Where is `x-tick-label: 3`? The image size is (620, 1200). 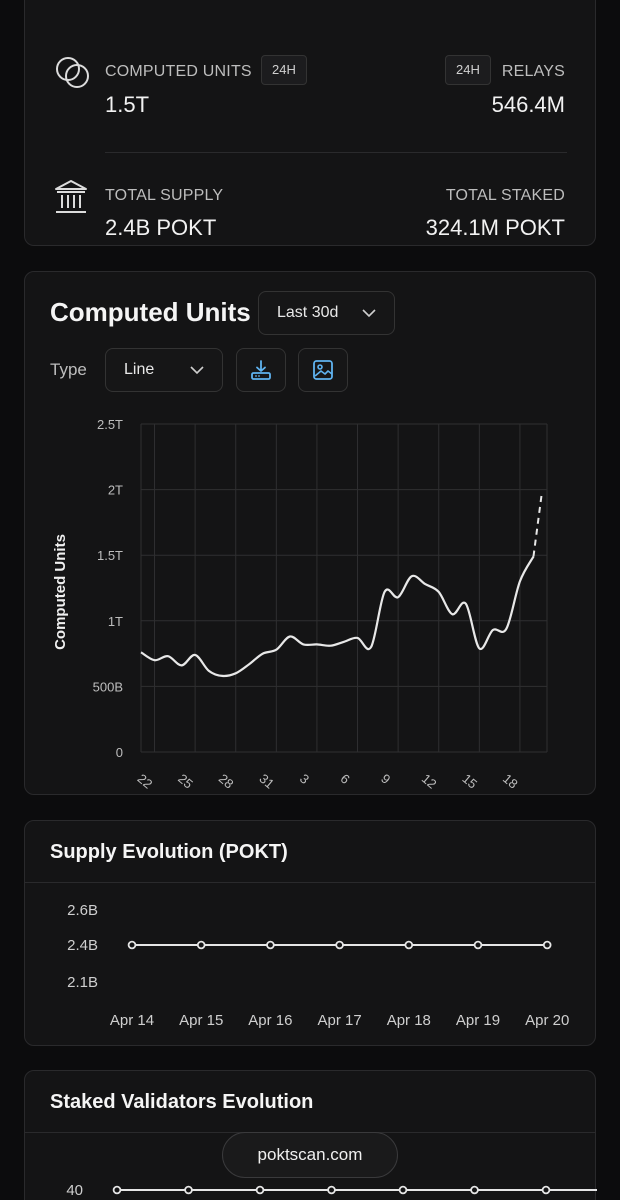 x-tick-label: 3 is located at coordinates (304, 779).